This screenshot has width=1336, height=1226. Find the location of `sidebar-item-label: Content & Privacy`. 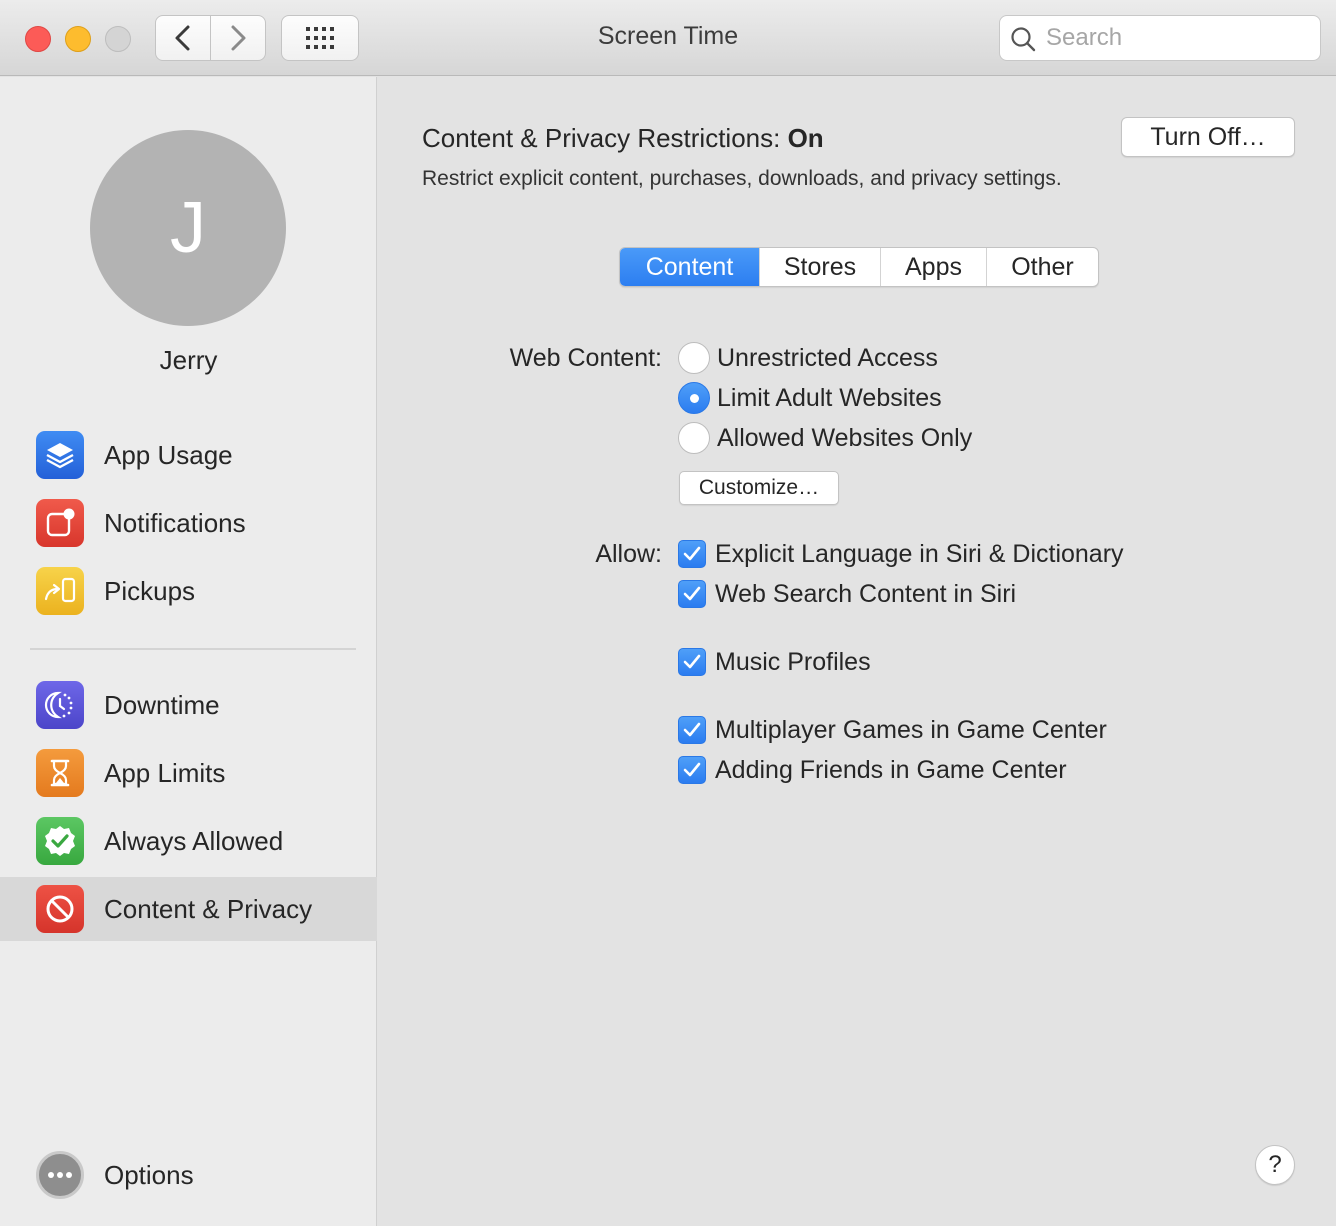

sidebar-item-label: Content & Privacy is located at coordinates (208, 908).